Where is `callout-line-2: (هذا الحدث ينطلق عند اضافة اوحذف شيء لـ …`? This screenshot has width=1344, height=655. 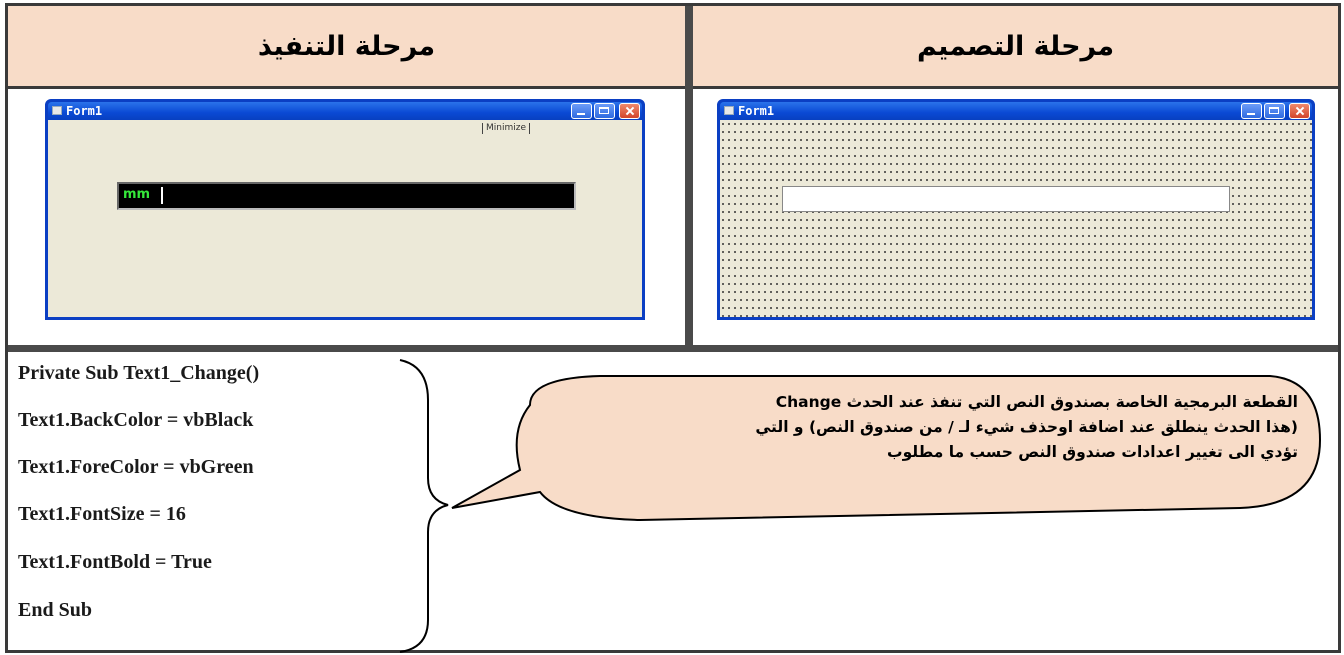 callout-line-2: (هذا الحدث ينطلق عند اضافة اوحذف شيء لـ … is located at coordinates (1026, 427).